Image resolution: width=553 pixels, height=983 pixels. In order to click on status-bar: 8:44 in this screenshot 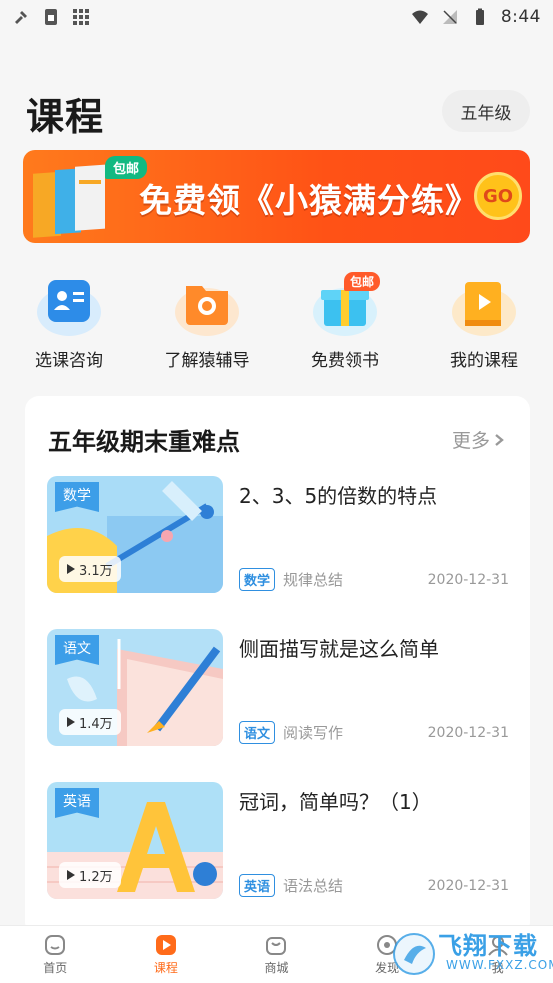, I will do `click(276, 17)`.